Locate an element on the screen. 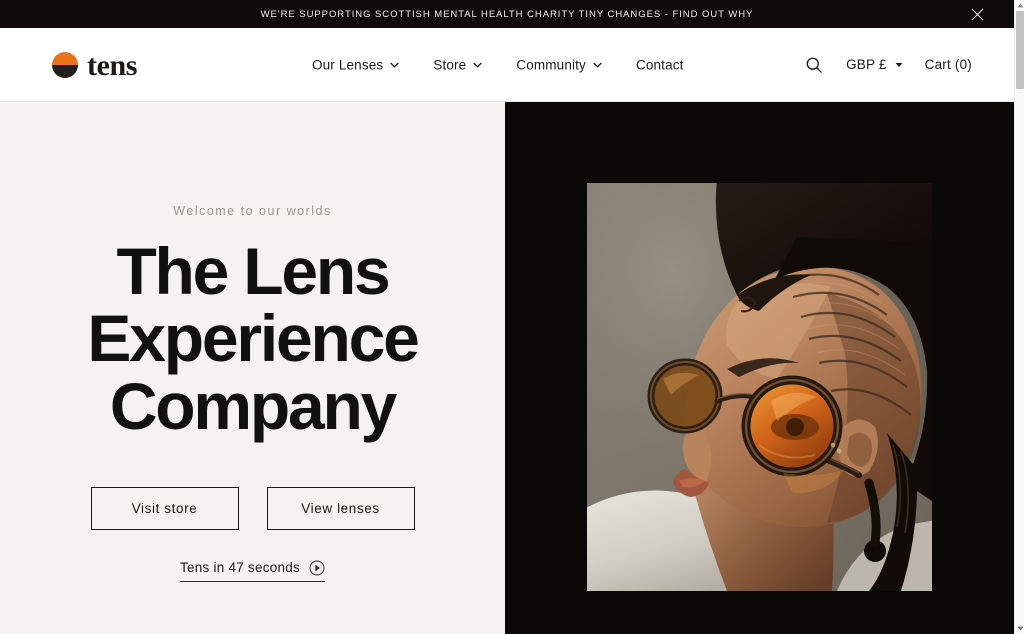 This screenshot has height=634, width=1024. headline-line-2: Experience is located at coordinates (253, 338).